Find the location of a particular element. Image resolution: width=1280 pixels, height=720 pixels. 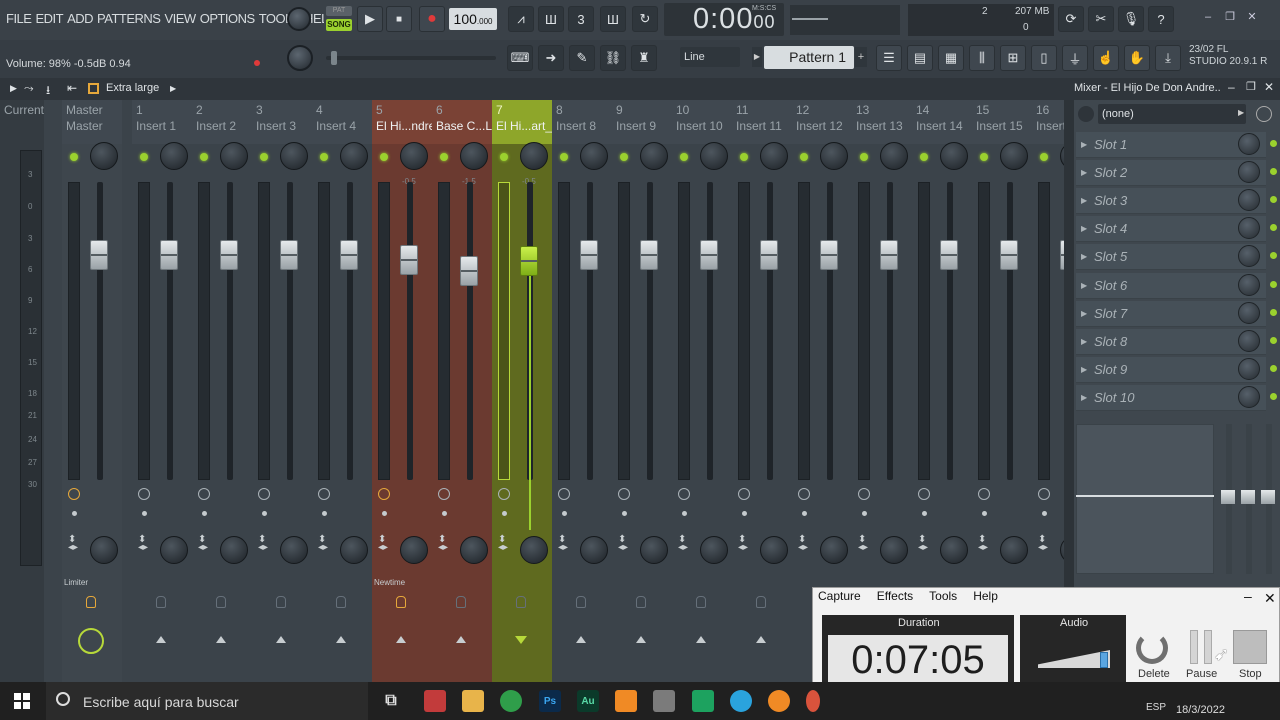

eq-band-3-fader is located at coordinates (1268, 497).